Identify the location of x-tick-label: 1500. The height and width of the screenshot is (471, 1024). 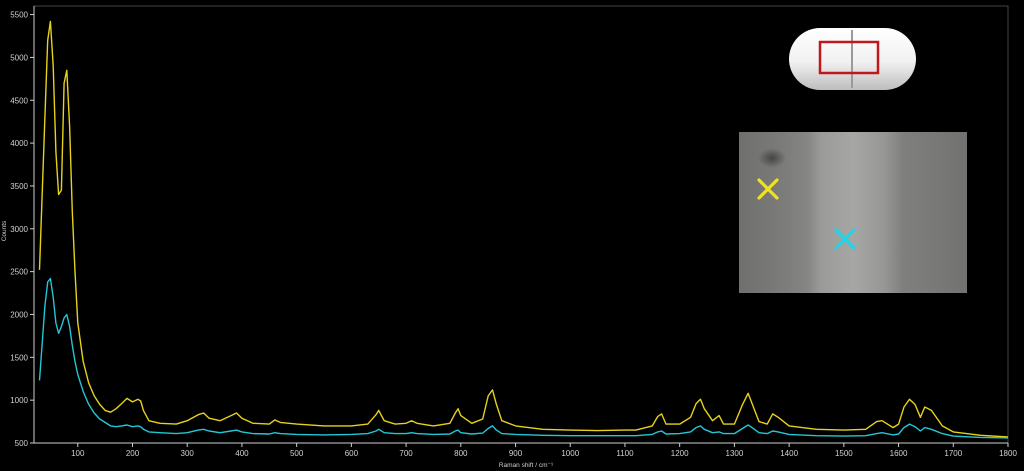
(844, 453).